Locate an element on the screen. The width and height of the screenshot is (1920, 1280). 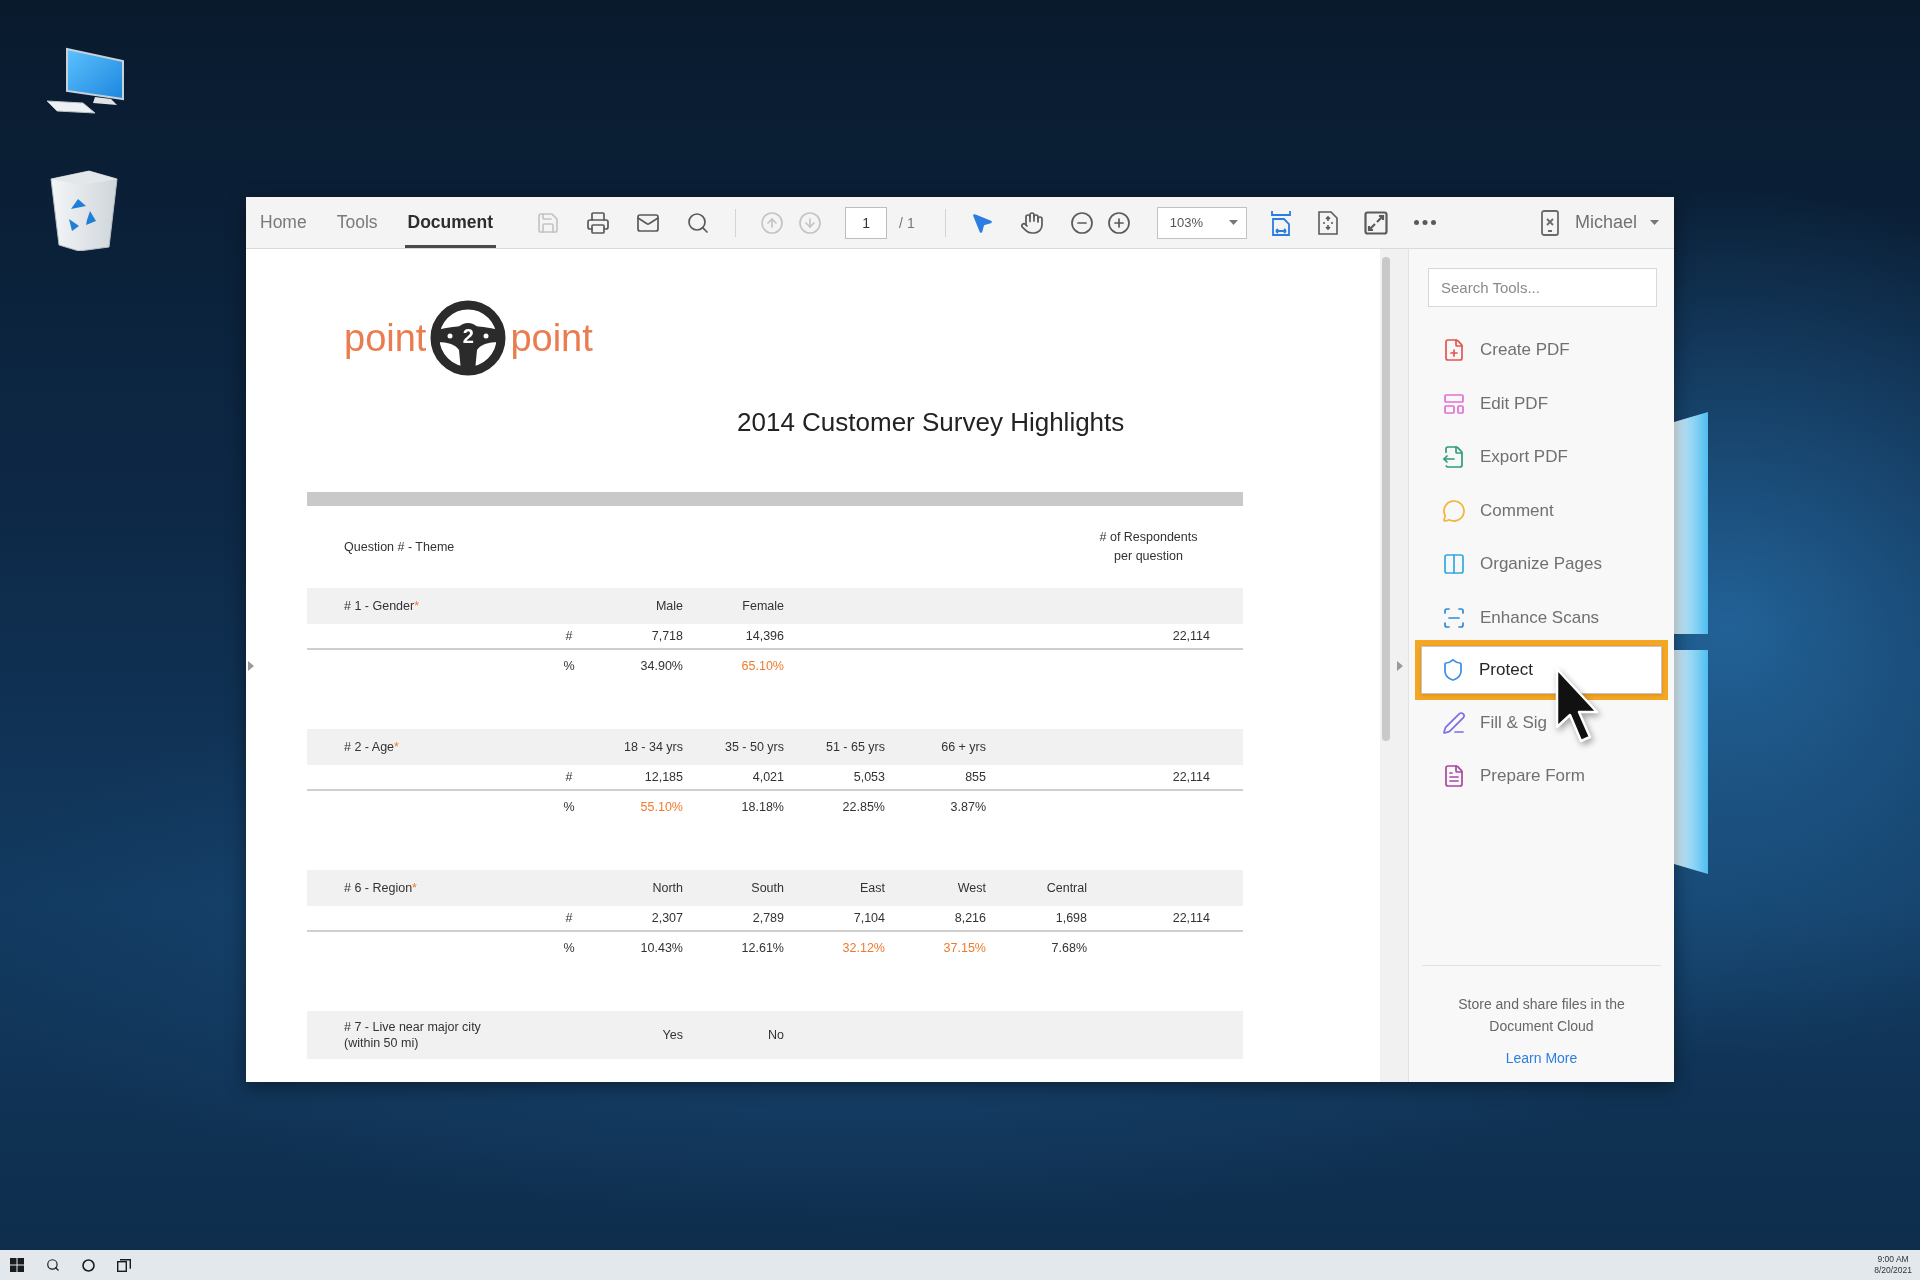
table-cell-text: 7.68% is located at coordinates (1068, 948).